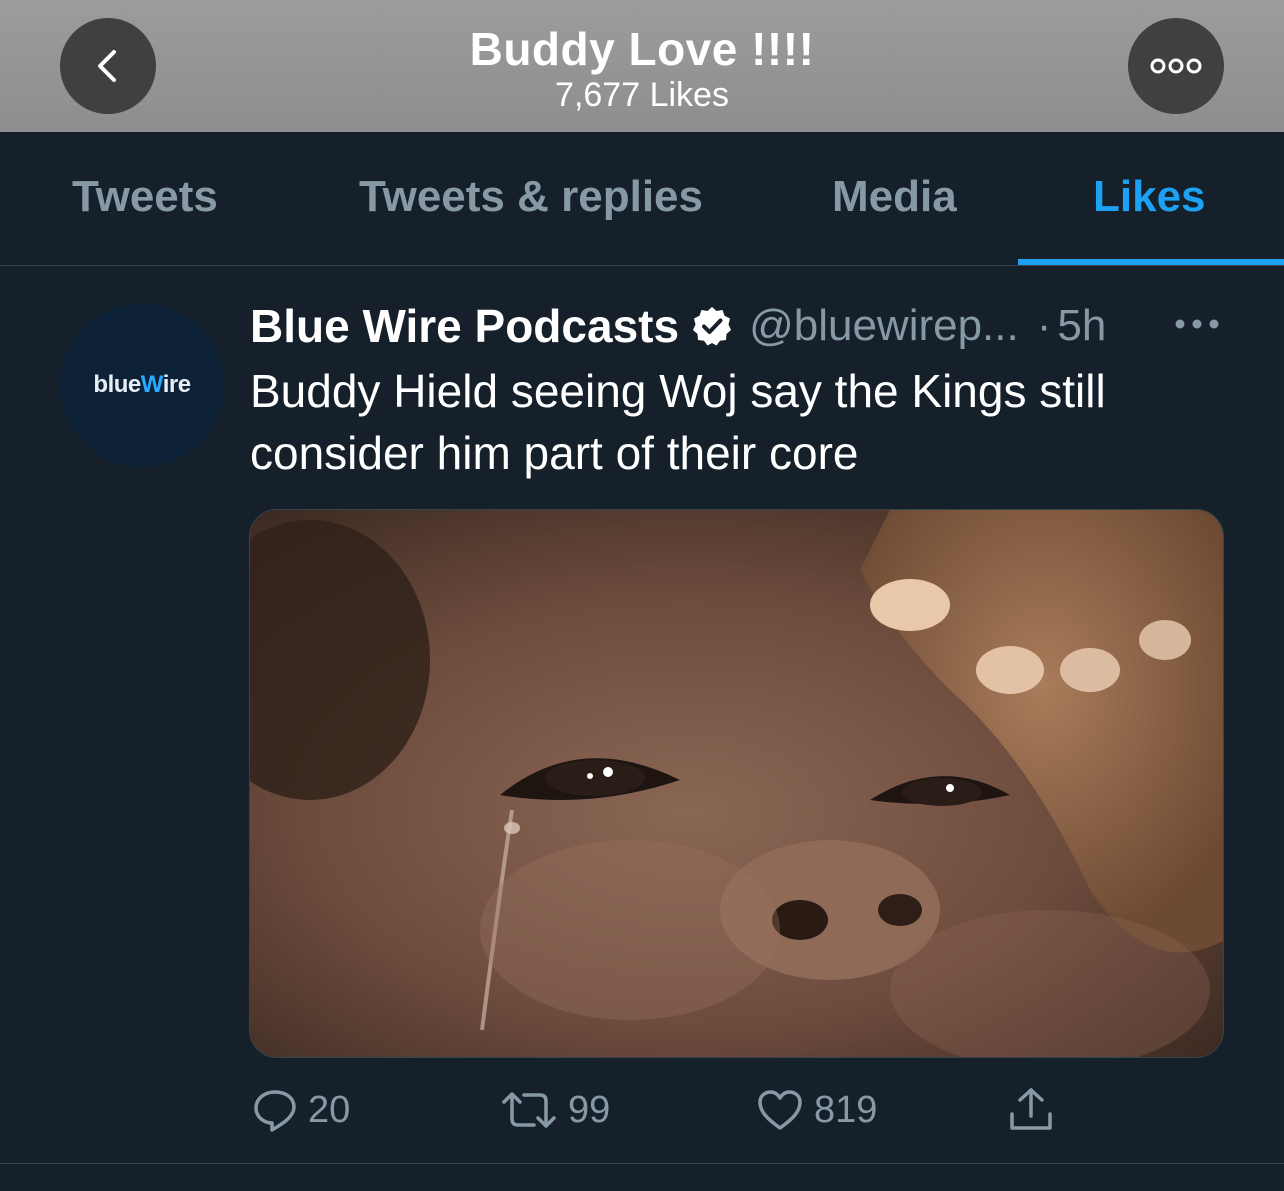 This screenshot has width=1284, height=1191. Describe the element at coordinates (1197, 324) in the screenshot. I see `tweet-more-icon` at that location.